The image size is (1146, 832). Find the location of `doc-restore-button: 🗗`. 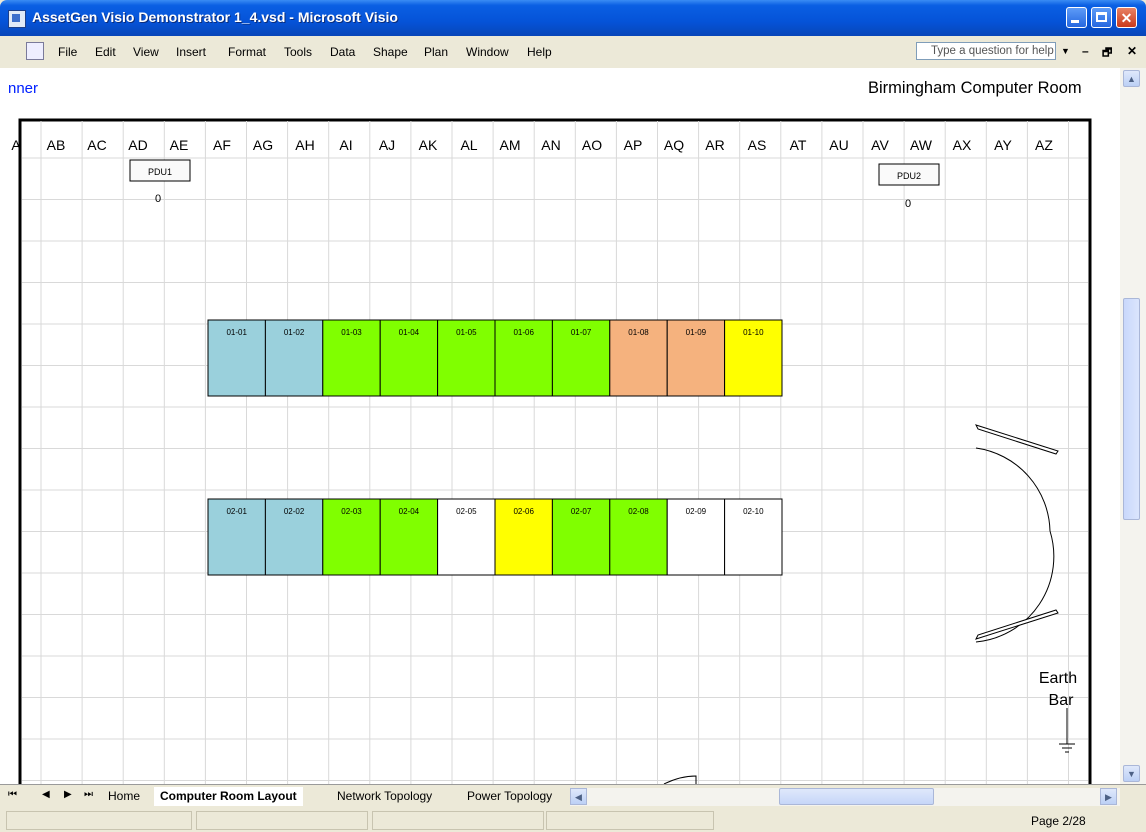

doc-restore-button: 🗗 is located at coordinates (1107, 53).